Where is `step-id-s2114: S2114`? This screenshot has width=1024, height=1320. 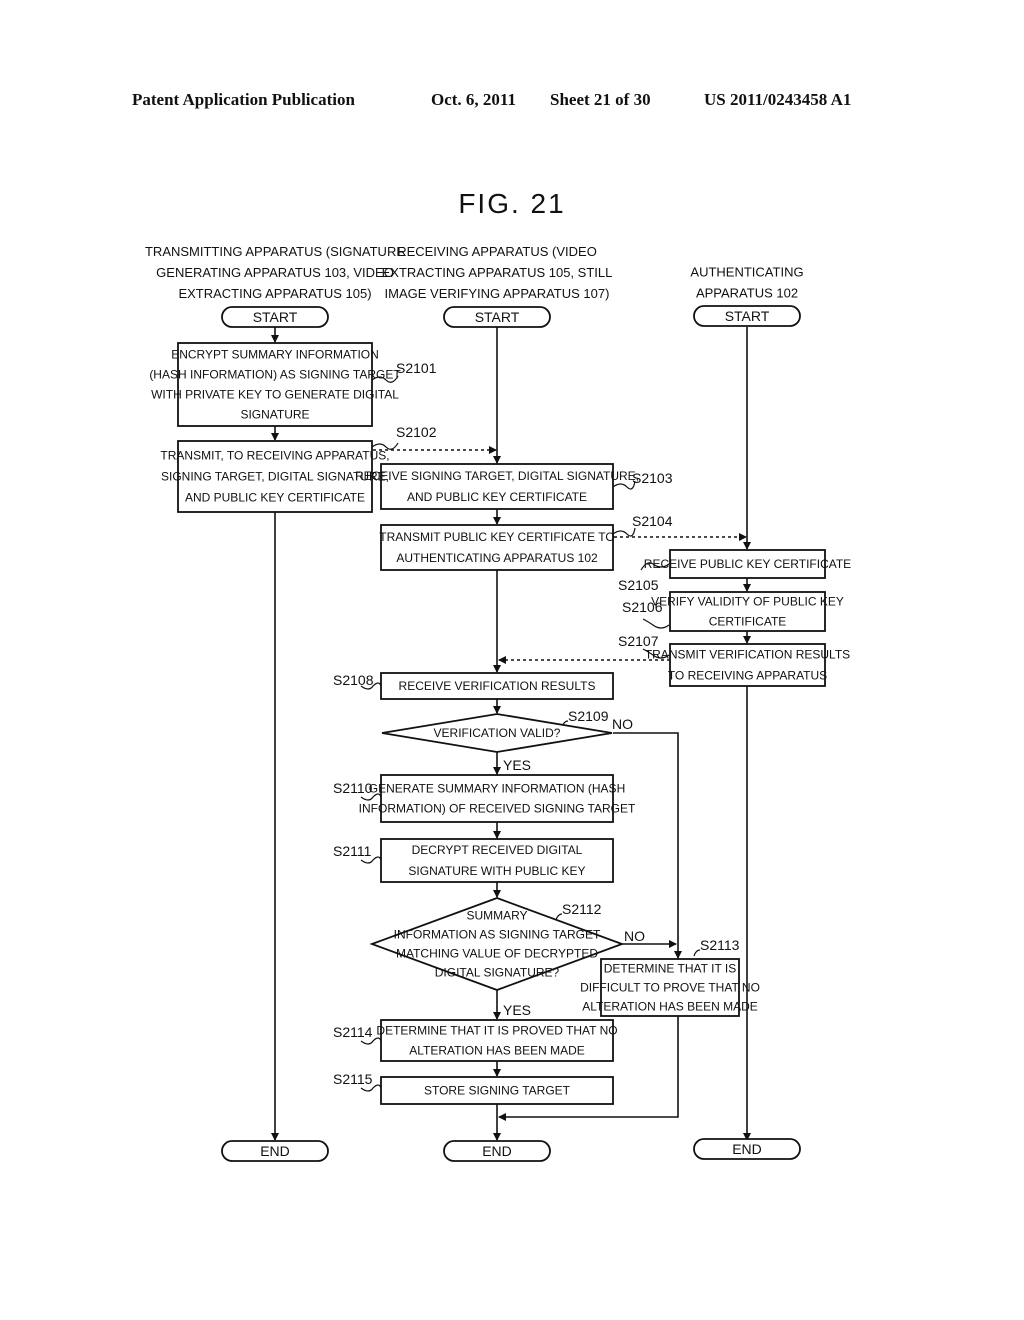 step-id-s2114: S2114 is located at coordinates (353, 1032).